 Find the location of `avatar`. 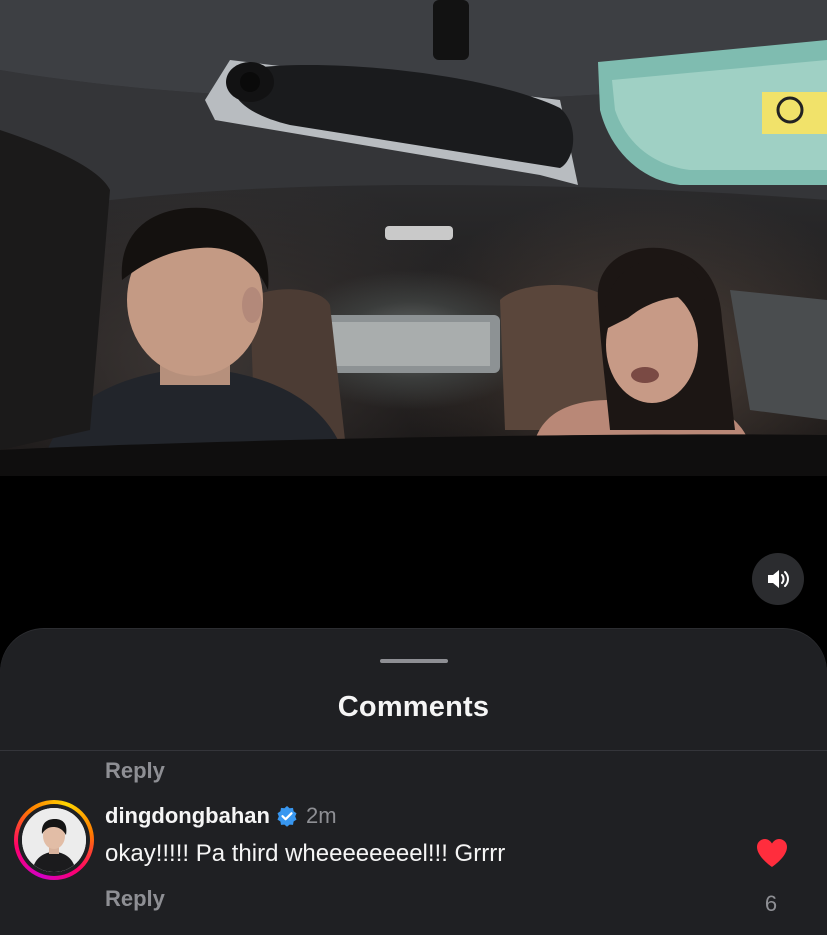

avatar is located at coordinates (54, 840).